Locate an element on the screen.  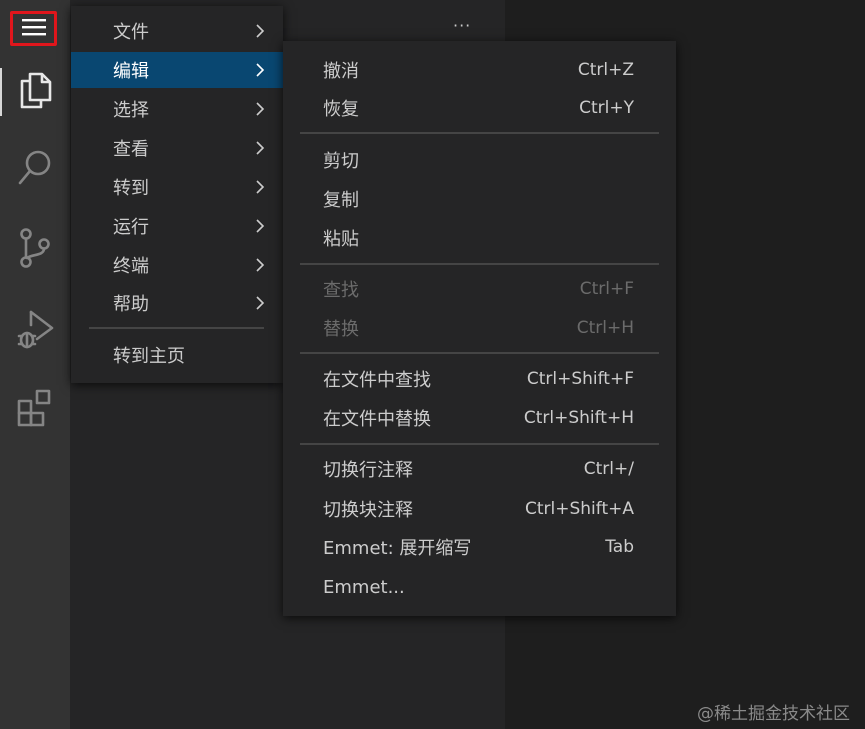
shortcut-label: Ctrl+Y is located at coordinates (606, 108).